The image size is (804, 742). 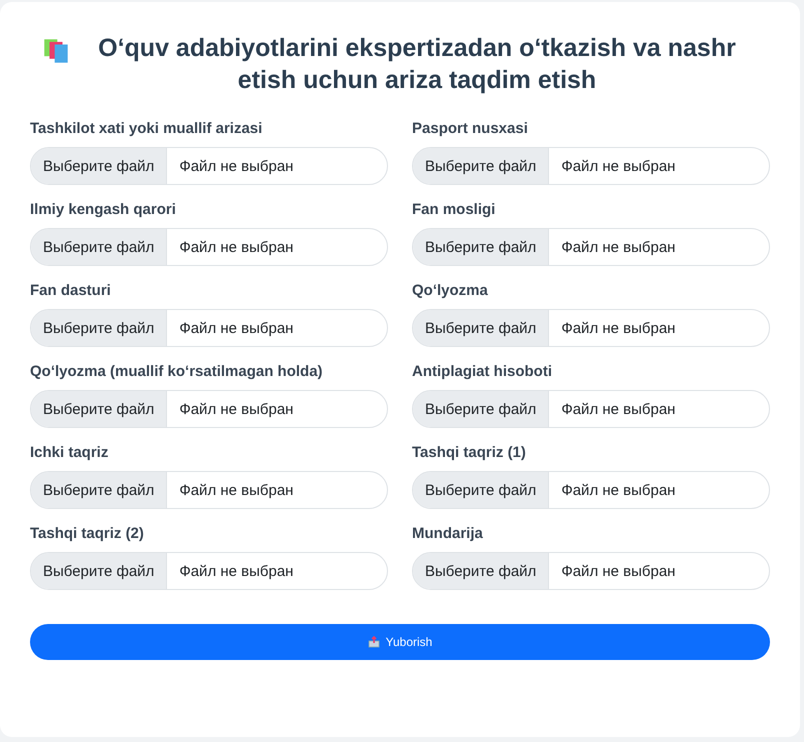 I want to click on field-label: Tashqi taqriz (1), so click(x=469, y=452).